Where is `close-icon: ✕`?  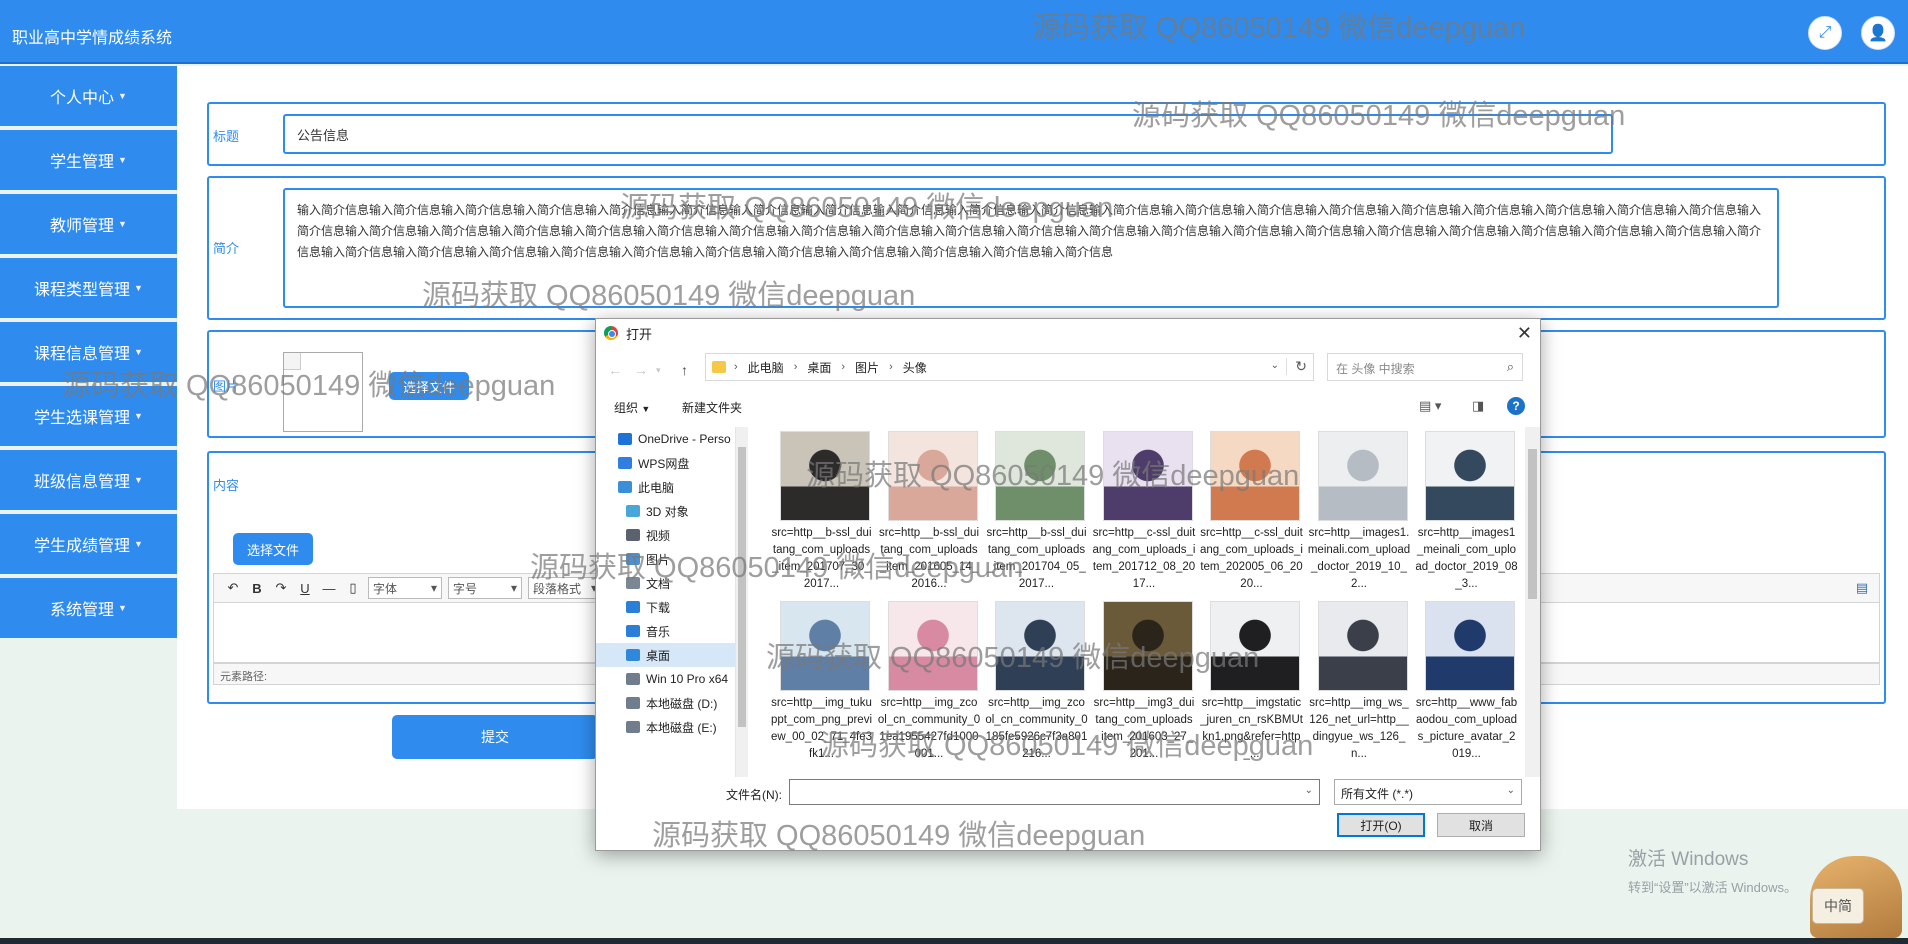 close-icon: ✕ is located at coordinates (1524, 333).